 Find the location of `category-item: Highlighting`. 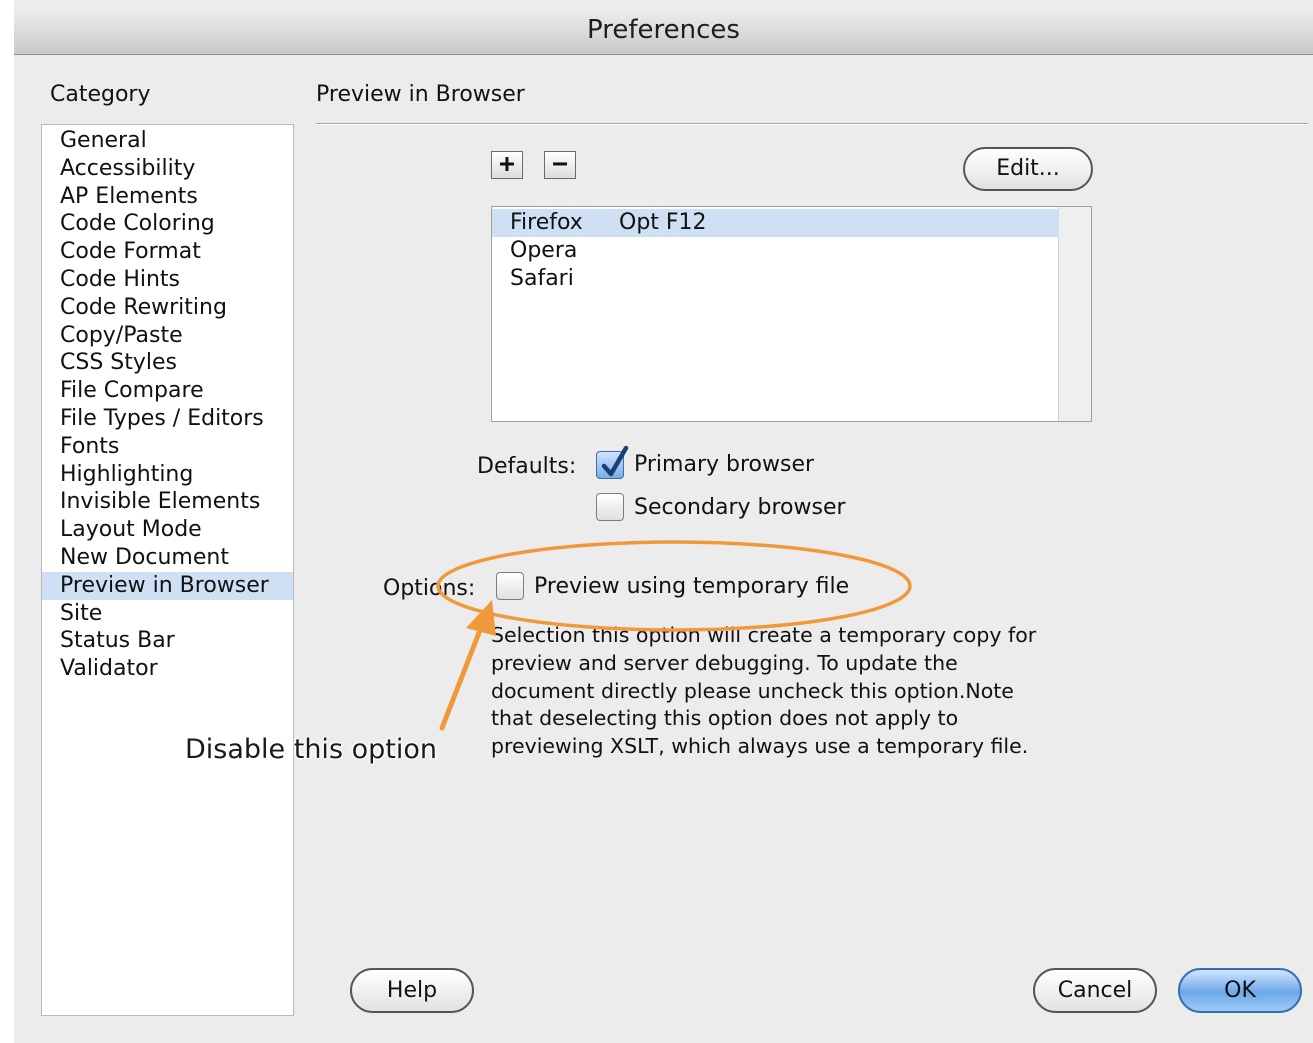

category-item: Highlighting is located at coordinates (167, 475).